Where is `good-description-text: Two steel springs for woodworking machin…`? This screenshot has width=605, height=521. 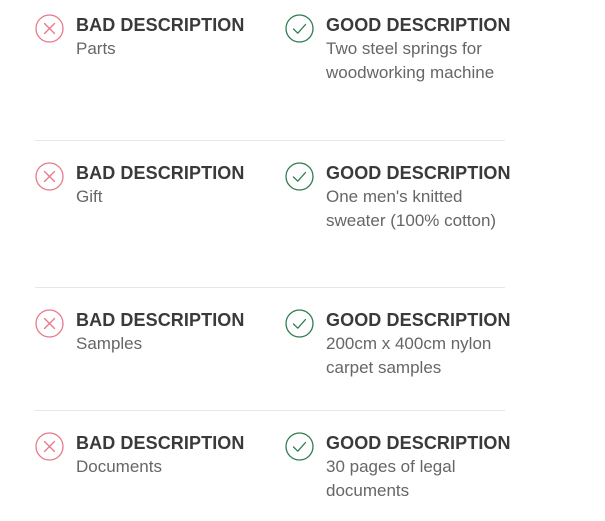
good-description-text: Two steel springs for woodworking machin… is located at coordinates (410, 60).